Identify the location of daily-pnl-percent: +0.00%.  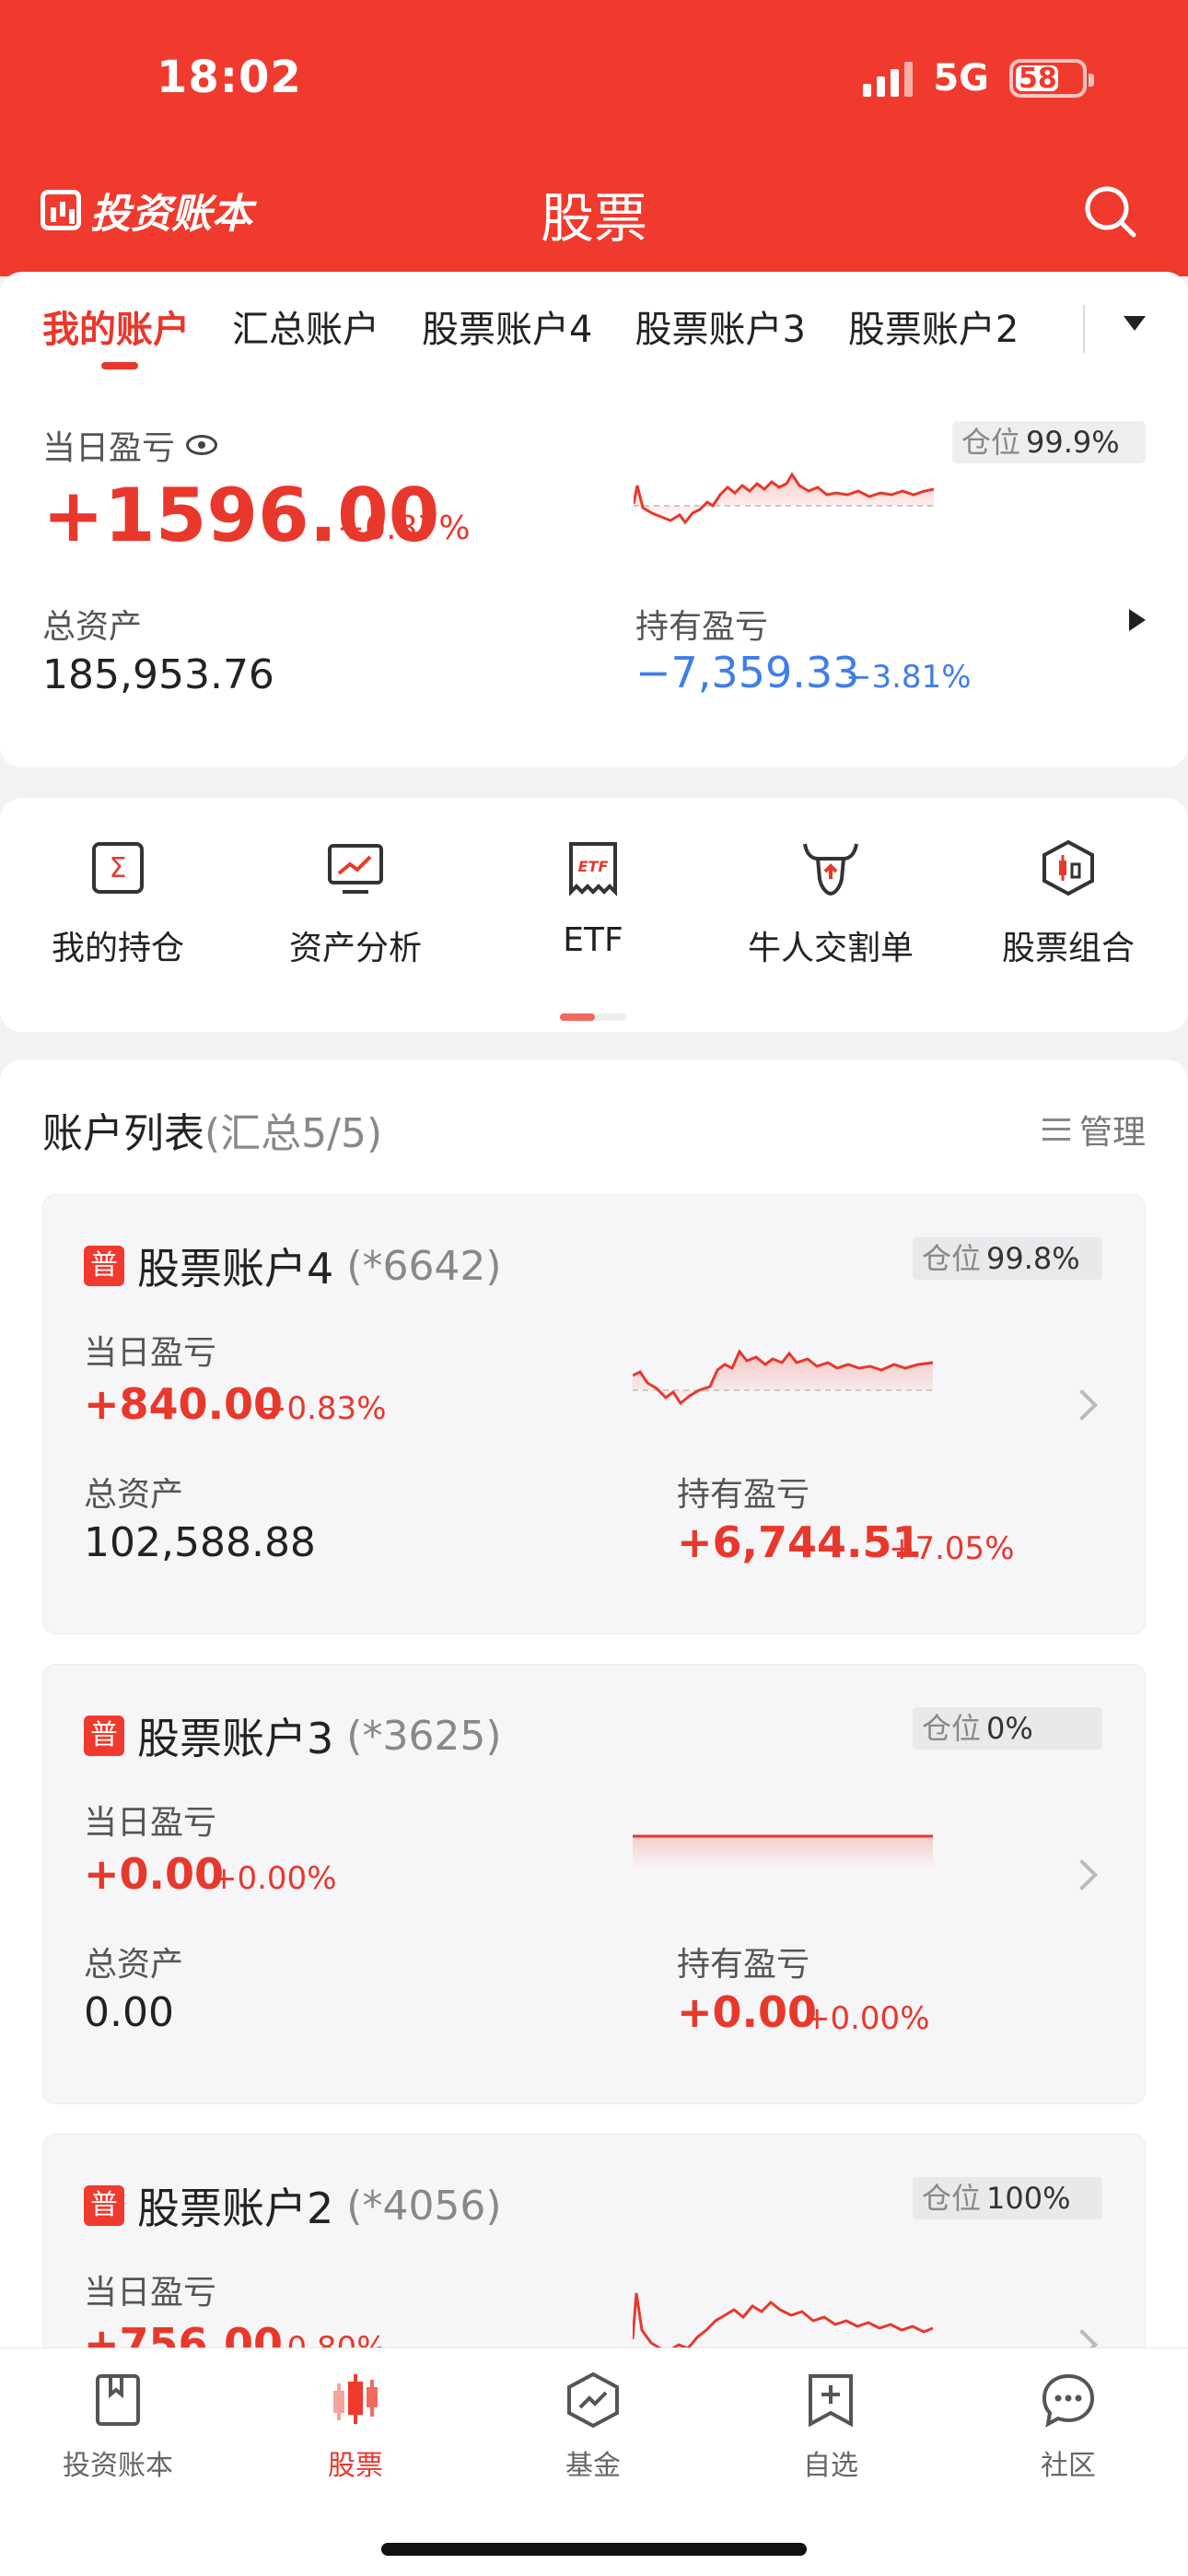
(274, 1878).